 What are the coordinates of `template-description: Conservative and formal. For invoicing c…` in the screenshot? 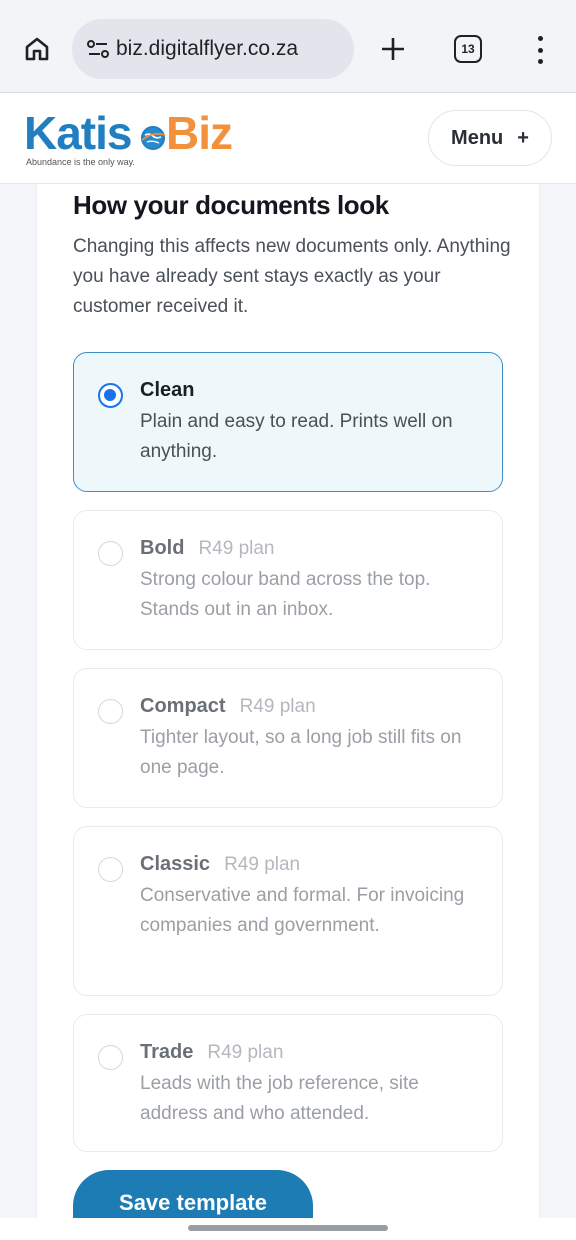 It's located at (302, 910).